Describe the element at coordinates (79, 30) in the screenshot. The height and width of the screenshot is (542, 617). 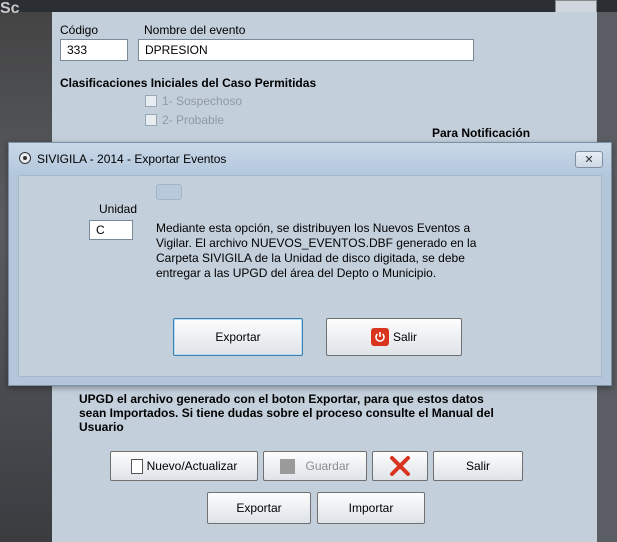
I see `codigo-label: Código` at that location.